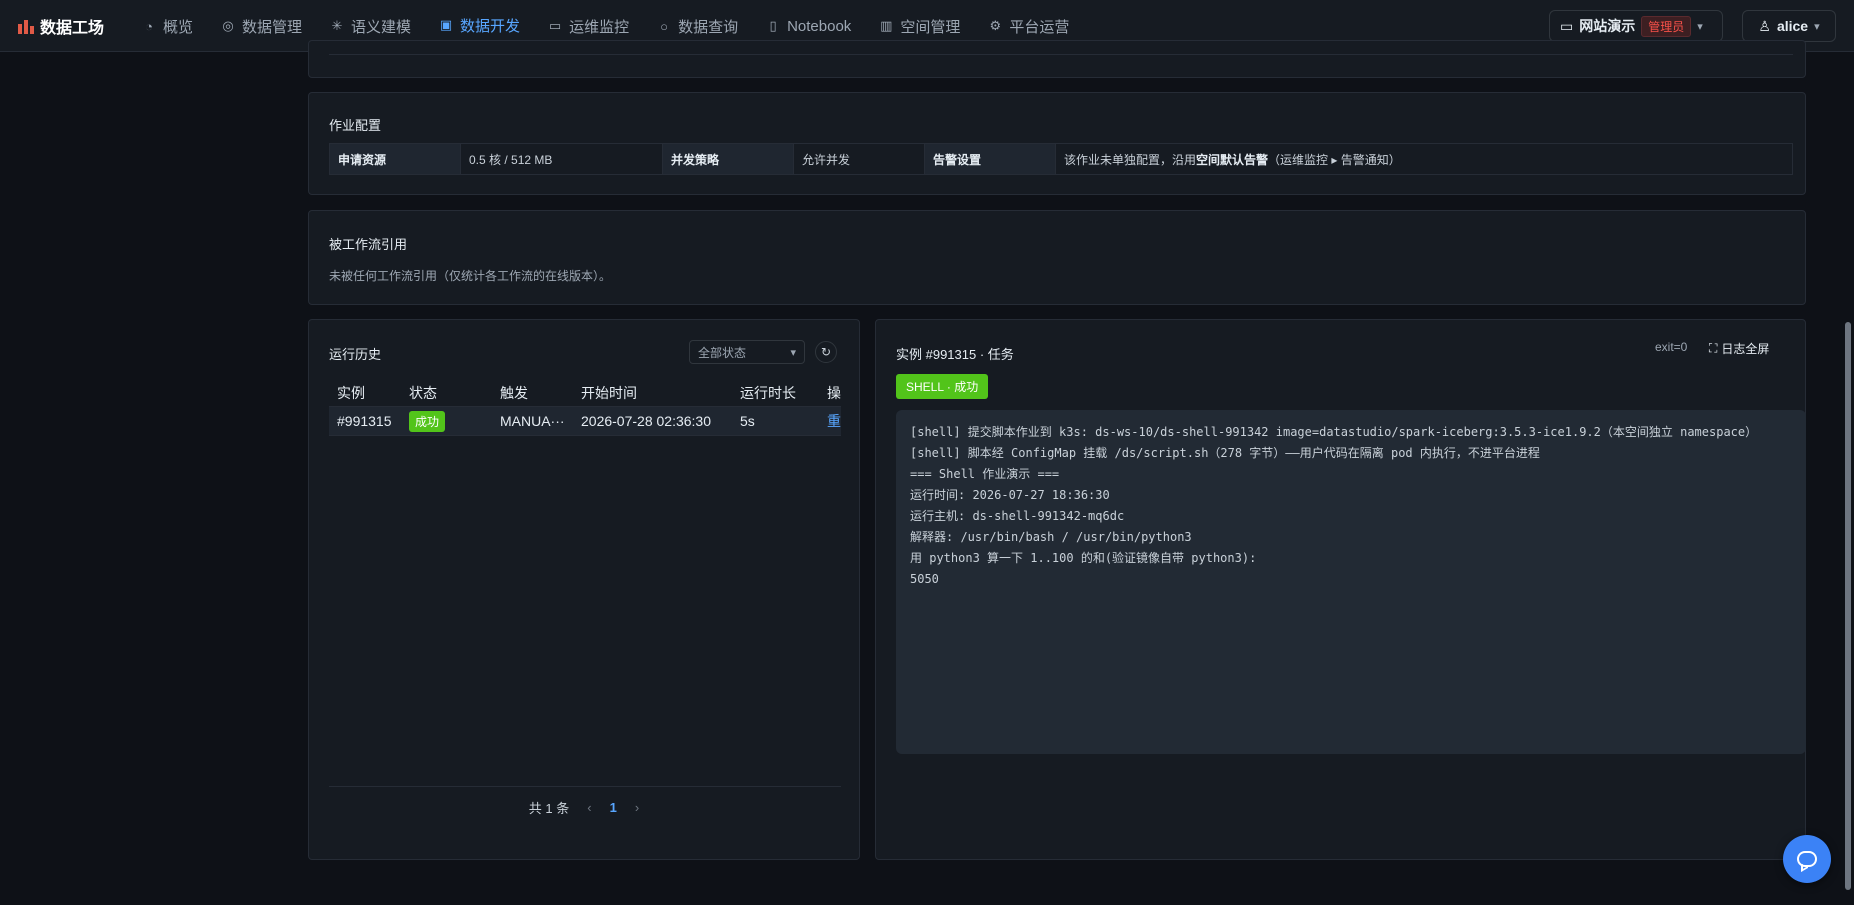  What do you see at coordinates (747, 421) in the screenshot?
I see `row-duration: 5s` at bounding box center [747, 421].